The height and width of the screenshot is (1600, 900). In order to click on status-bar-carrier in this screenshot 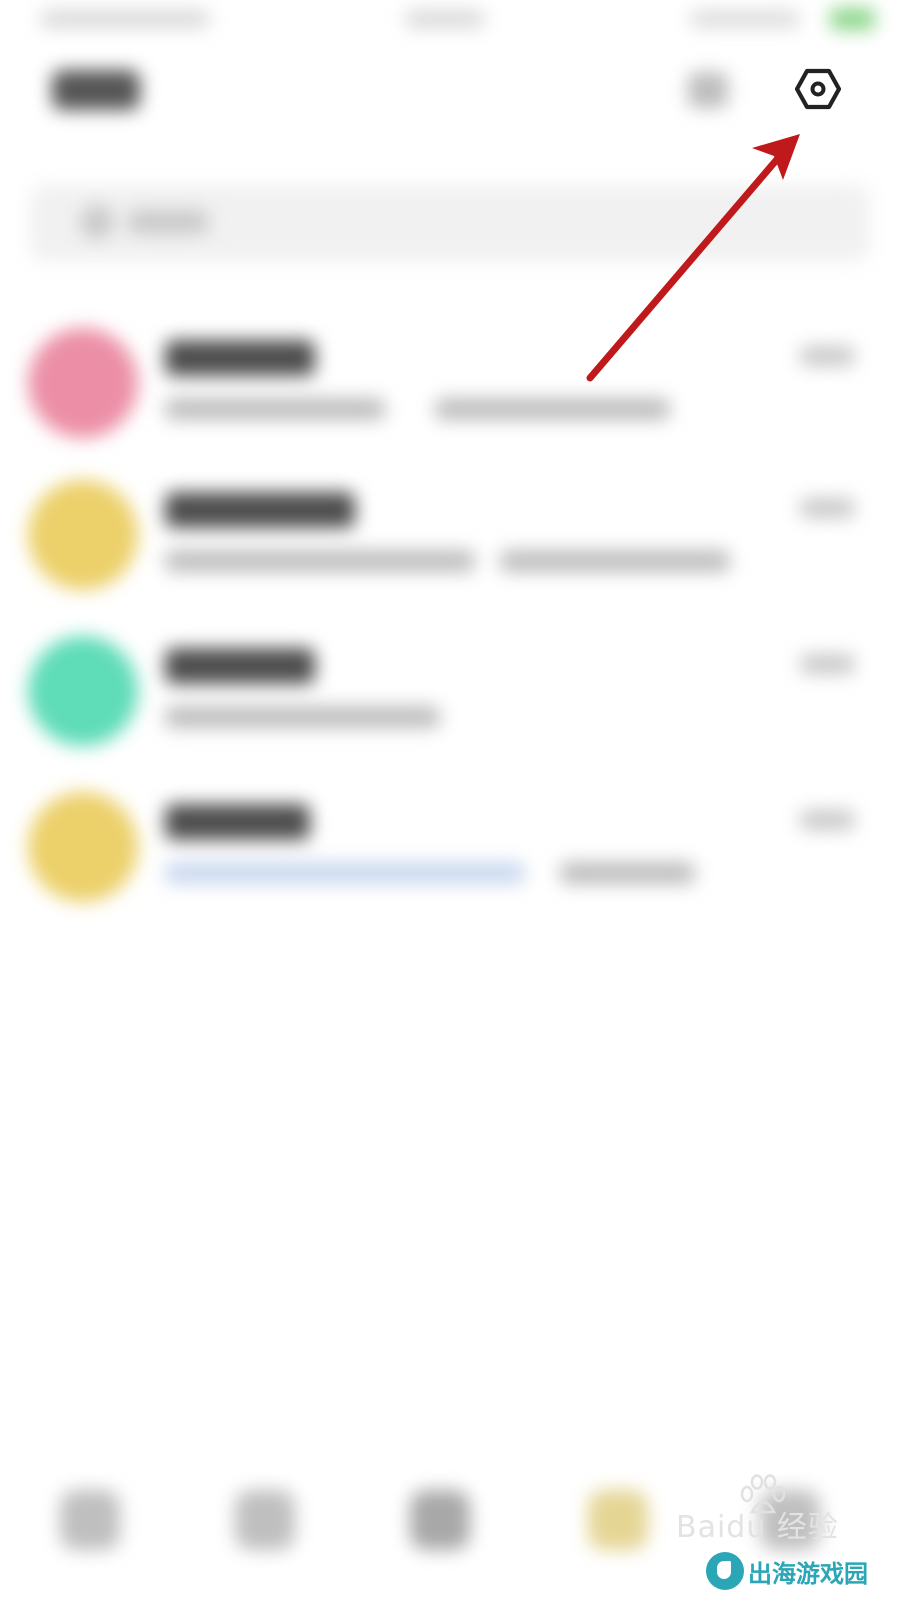, I will do `click(125, 19)`.